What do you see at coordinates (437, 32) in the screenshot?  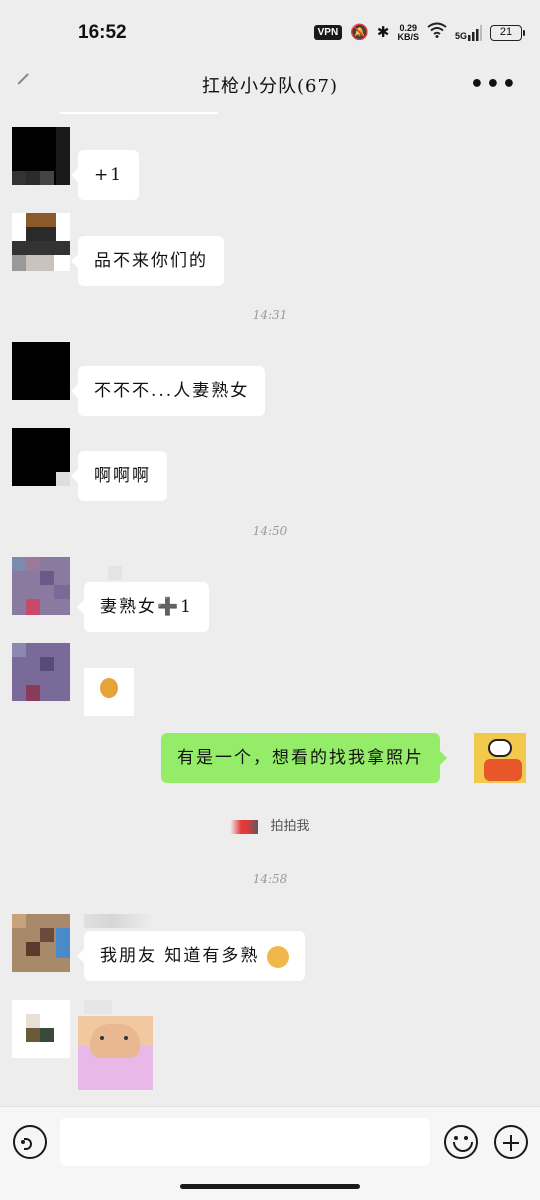 I see `wifi-icon` at bounding box center [437, 32].